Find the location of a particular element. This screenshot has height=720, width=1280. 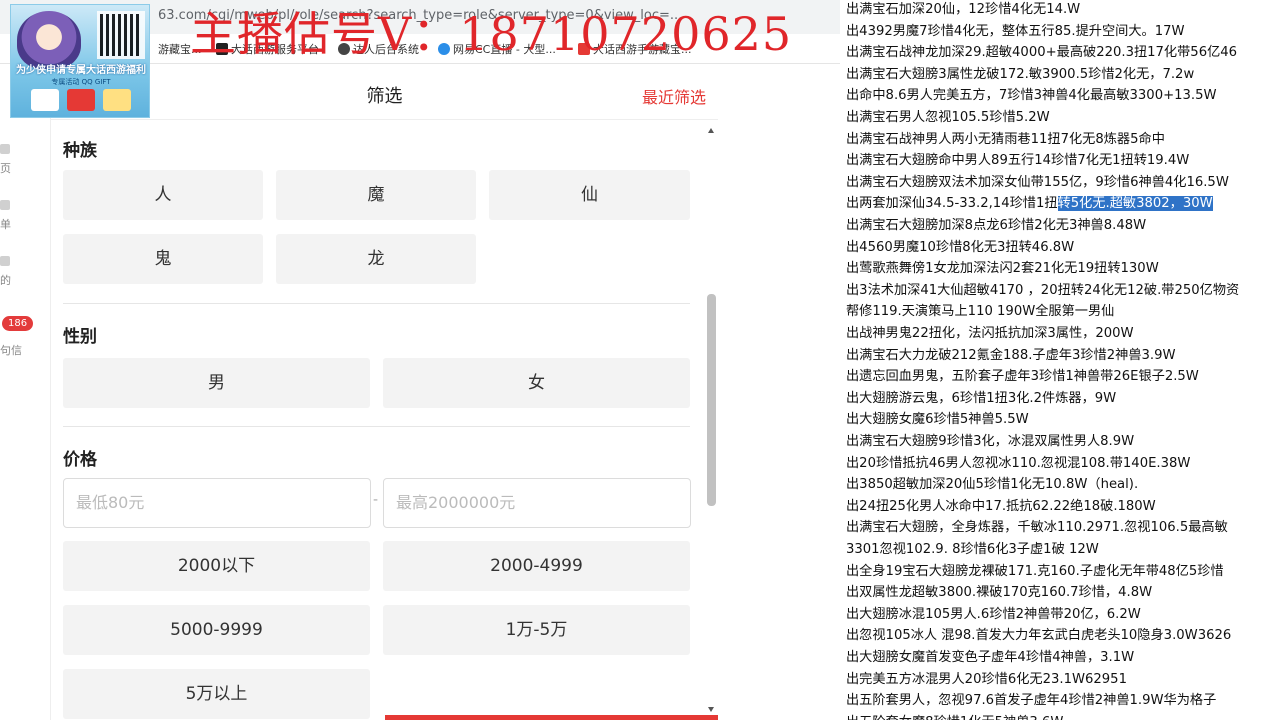

streamer-watermark: 主播估号V：18710720625 is located at coordinates (491, 34).